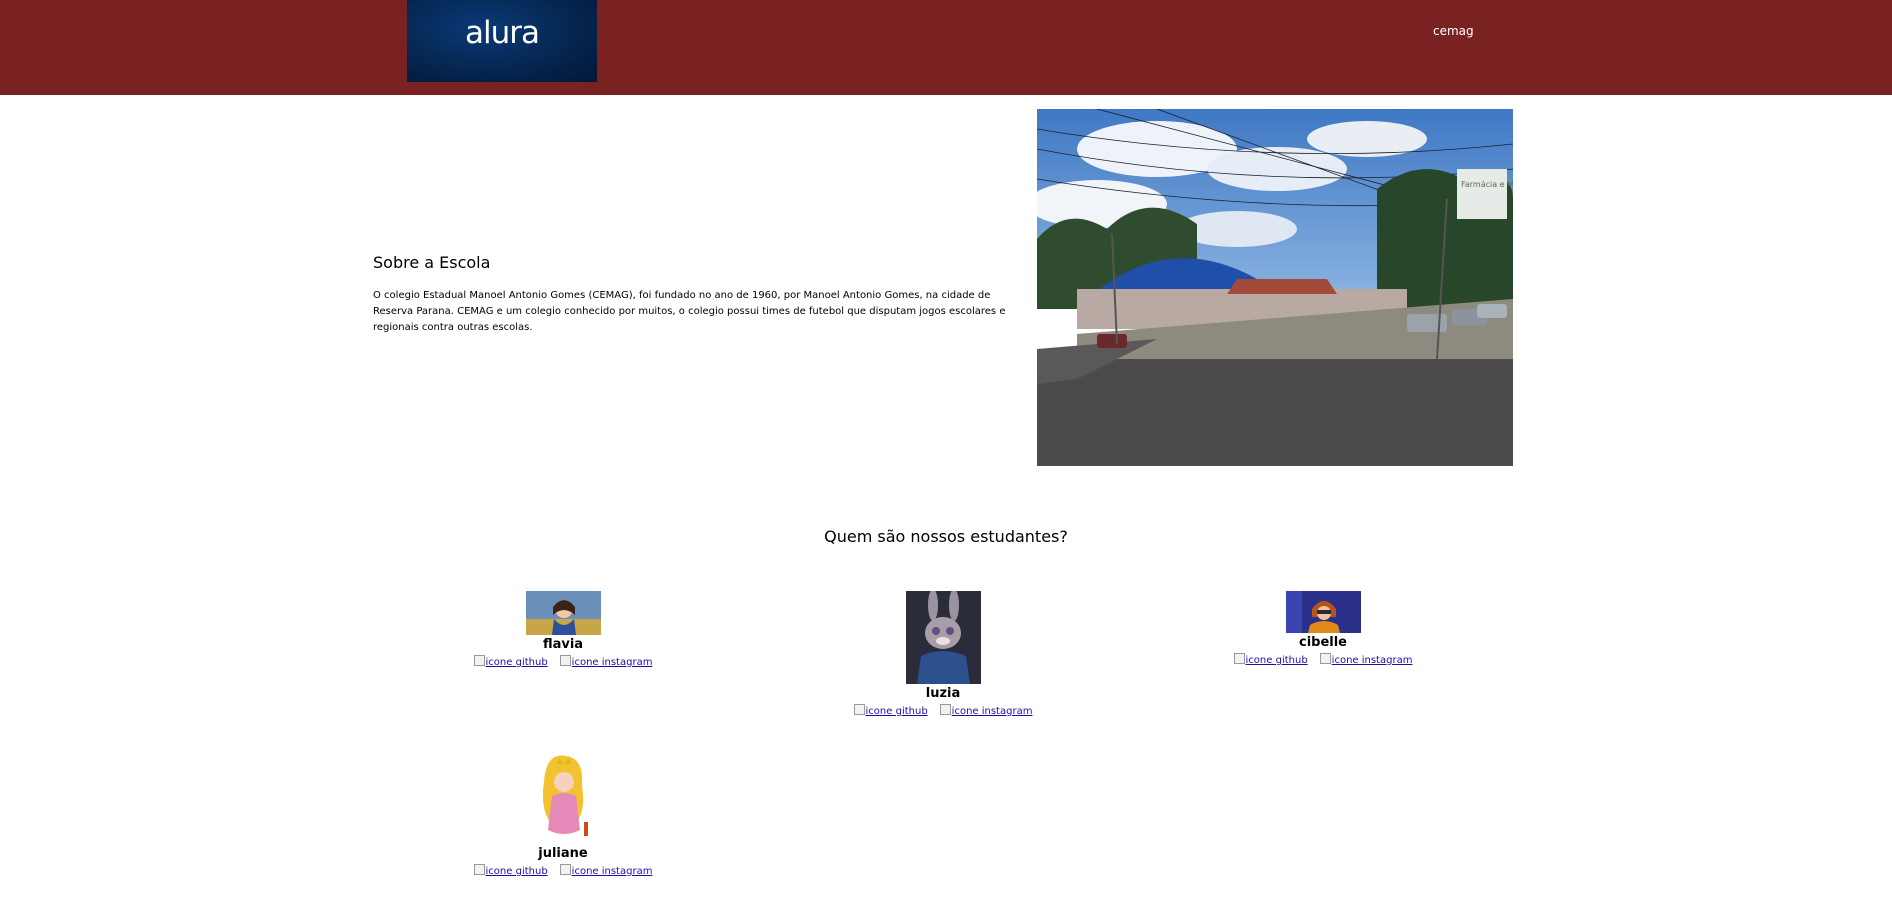 This screenshot has width=1892, height=897. Describe the element at coordinates (1487, 184) in the screenshot. I see `photo-sign-text: Farmácia e Mani` at that location.